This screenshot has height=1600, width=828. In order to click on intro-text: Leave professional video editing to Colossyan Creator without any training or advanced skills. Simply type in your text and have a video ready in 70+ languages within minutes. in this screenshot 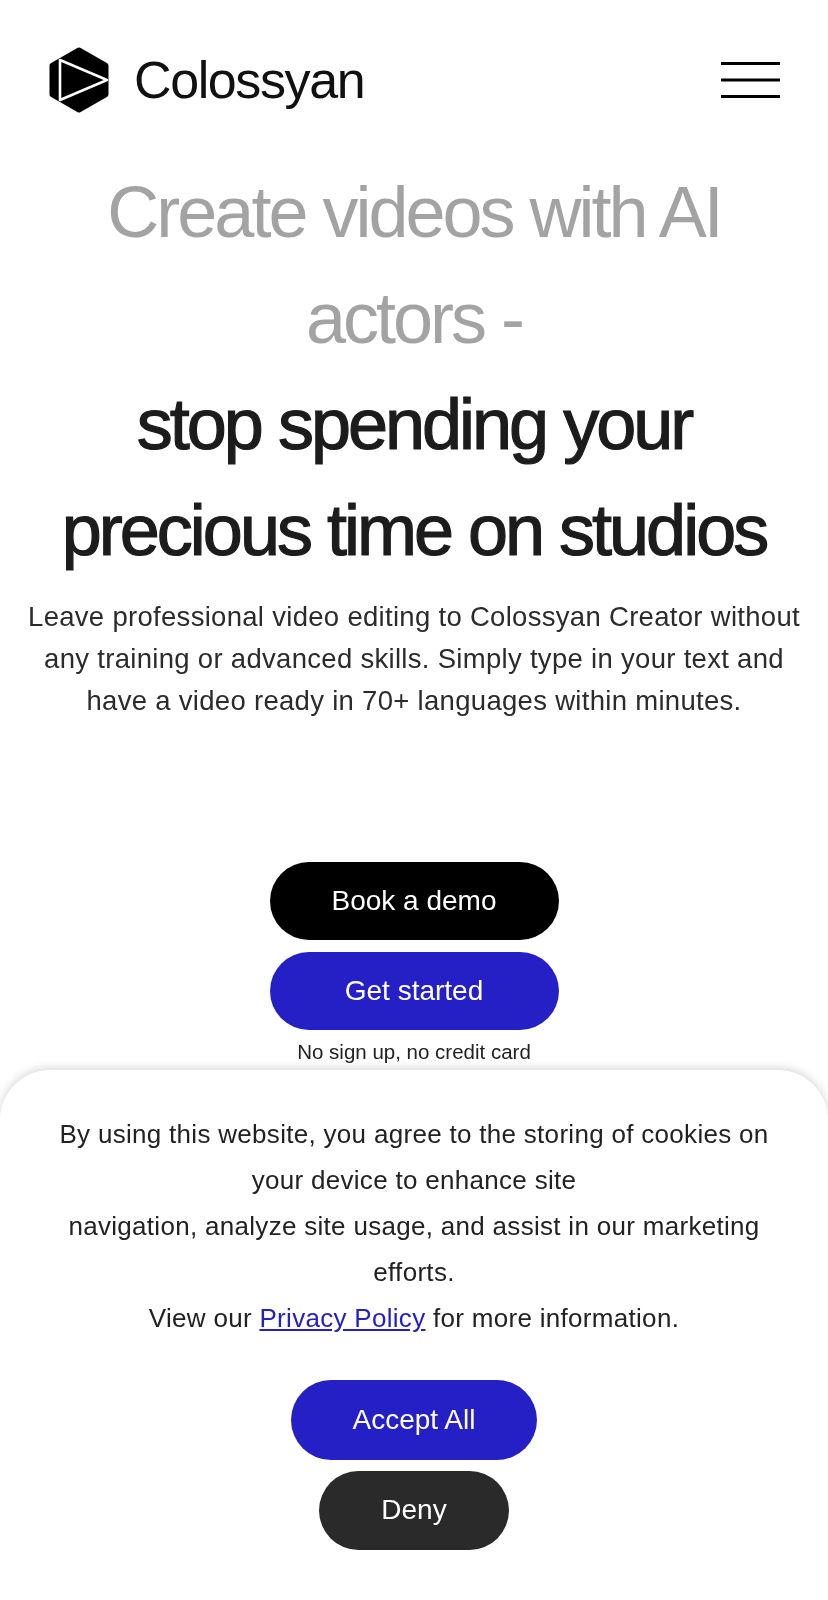, I will do `click(414, 659)`.